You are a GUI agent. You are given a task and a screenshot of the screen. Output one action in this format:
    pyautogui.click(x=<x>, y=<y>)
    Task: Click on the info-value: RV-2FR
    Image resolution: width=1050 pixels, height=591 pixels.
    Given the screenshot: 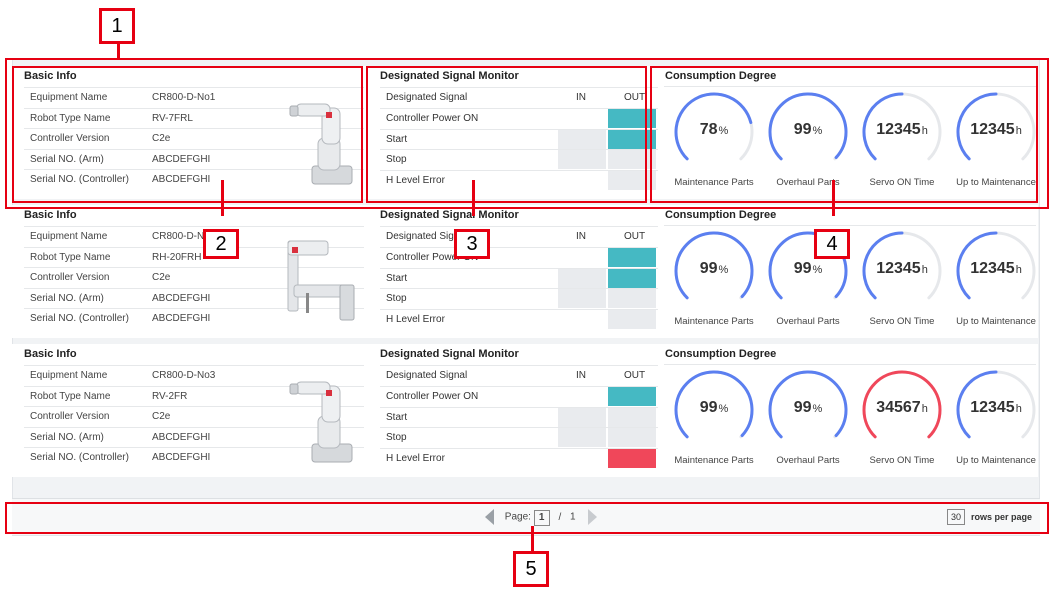 What is the action you would take?
    pyautogui.click(x=170, y=396)
    